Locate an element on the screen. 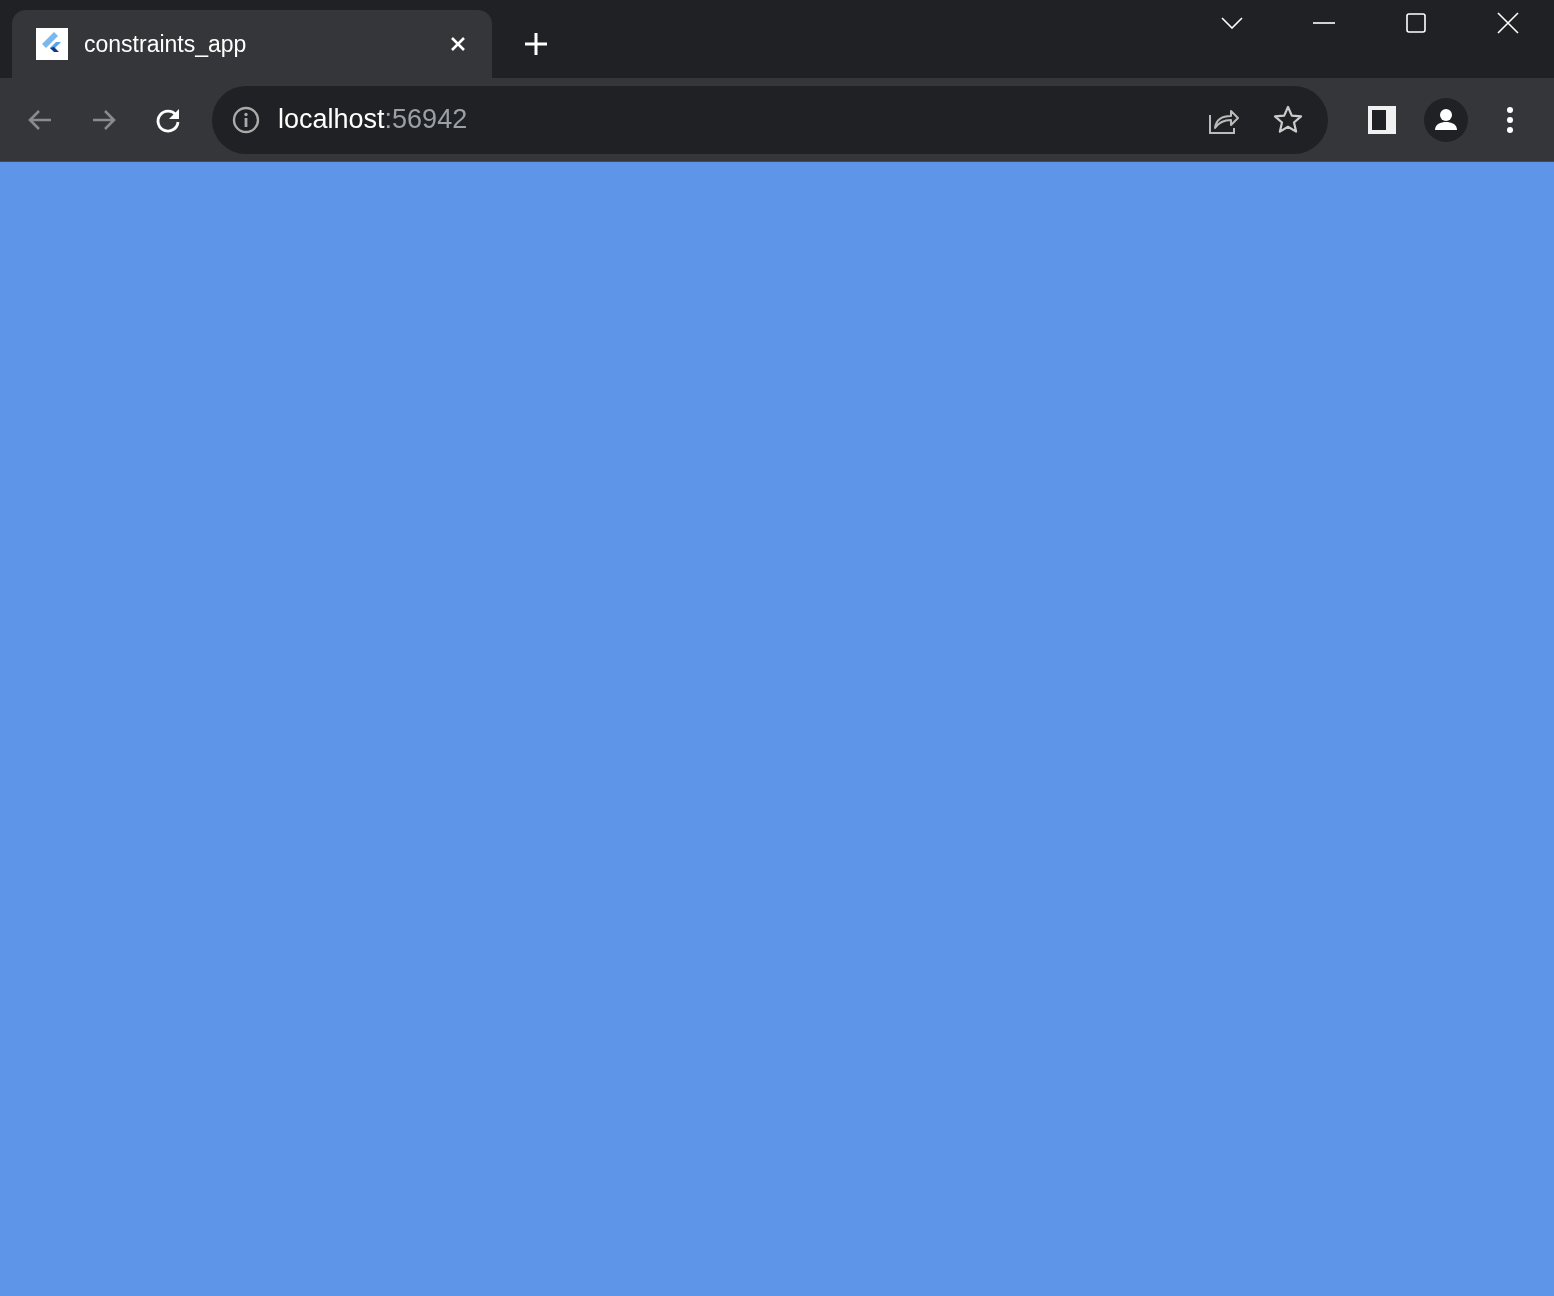 This screenshot has width=1554, height=1296. browser-tab: constraints_app is located at coordinates (252, 44).